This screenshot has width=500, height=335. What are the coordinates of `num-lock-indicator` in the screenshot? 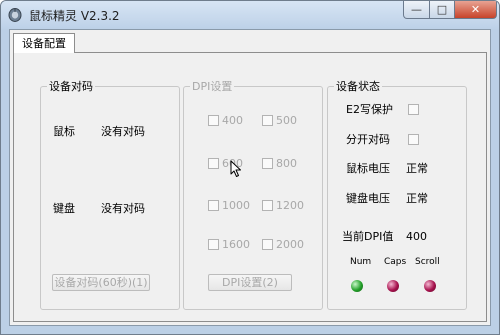 It's located at (357, 286).